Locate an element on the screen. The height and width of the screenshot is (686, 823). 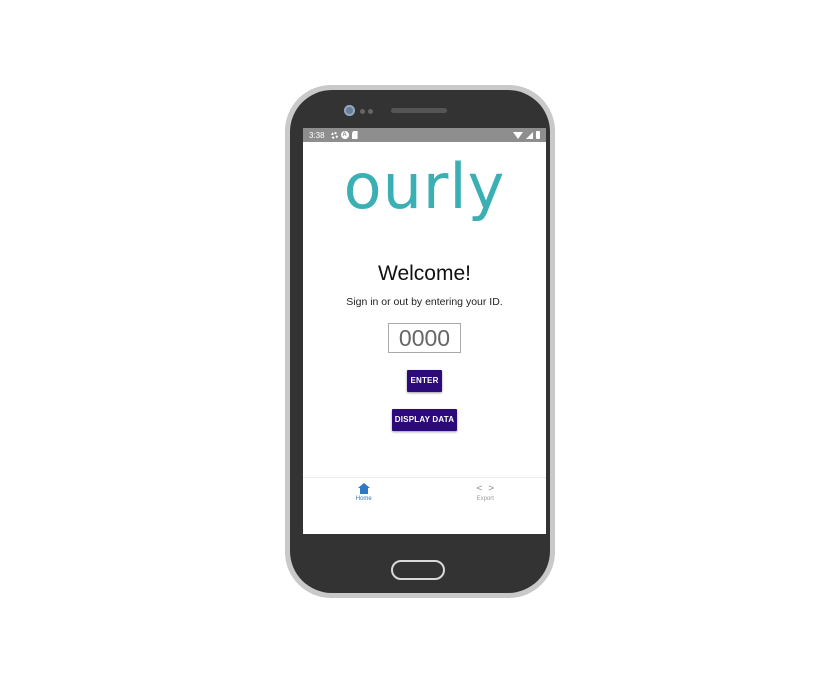
bottom-tab-bar: Home < > Export is located at coordinates (424, 491).